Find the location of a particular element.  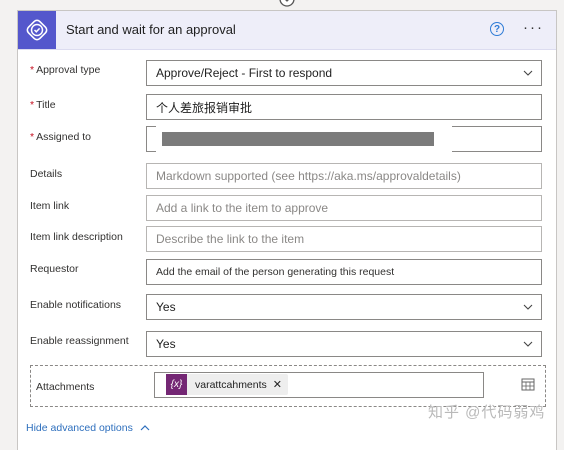

item-link-label: Item link is located at coordinates (50, 206).